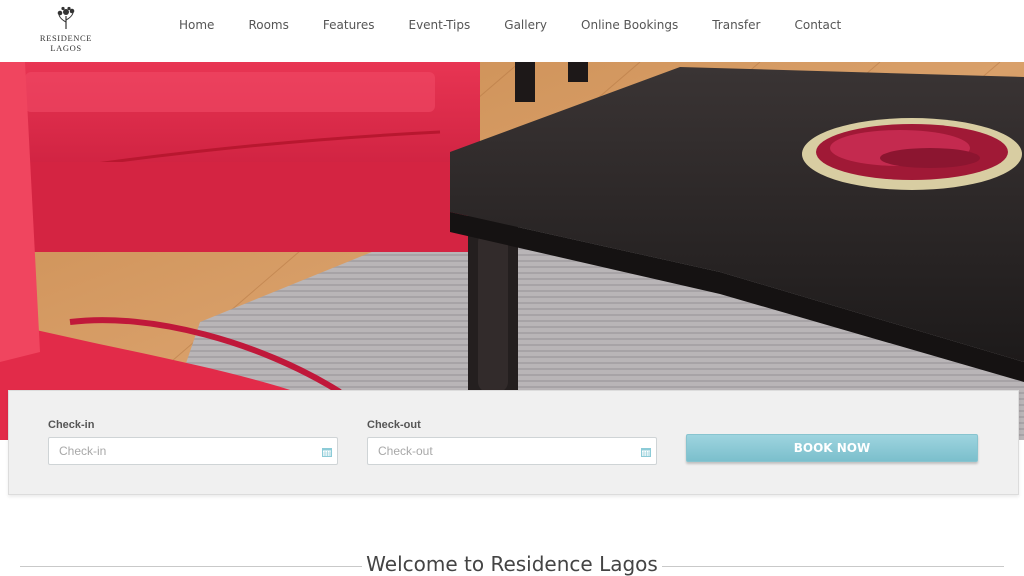 This screenshot has width=1024, height=576. Describe the element at coordinates (832, 448) in the screenshot. I see `book-now-button: BOOK NOW` at that location.